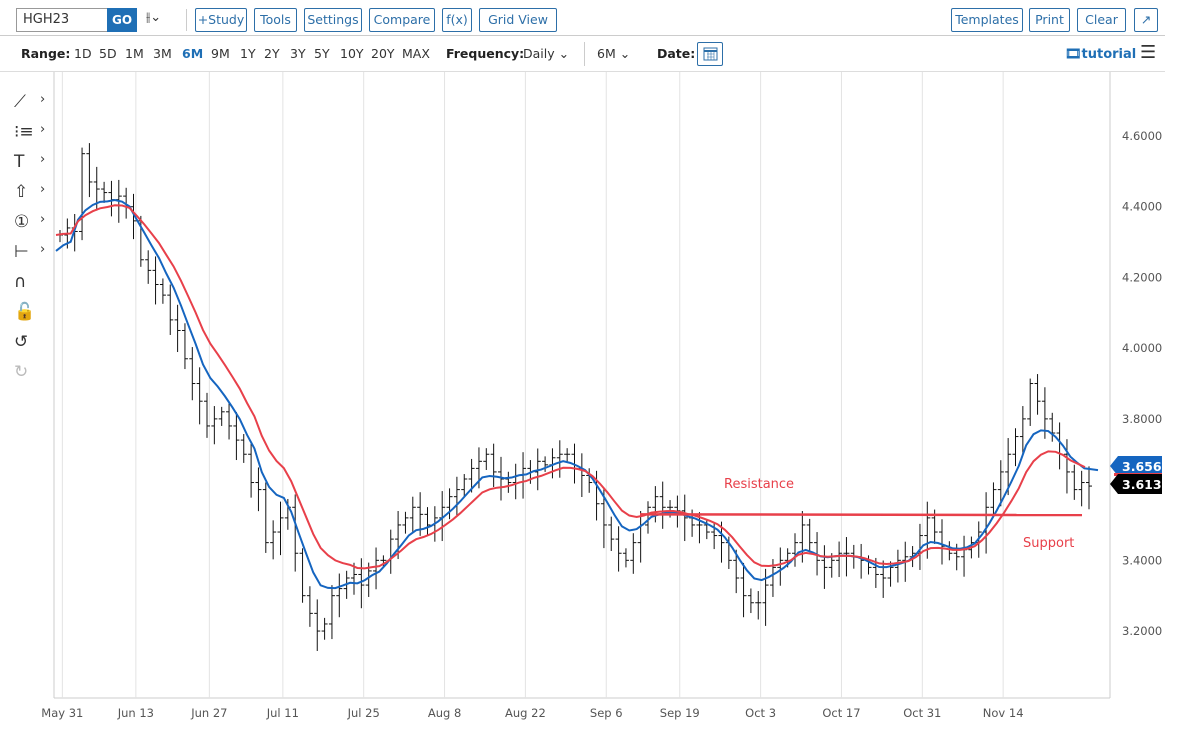 This screenshot has width=1197, height=743. Describe the element at coordinates (108, 53) in the screenshot. I see `range-option-5d: 5D` at that location.